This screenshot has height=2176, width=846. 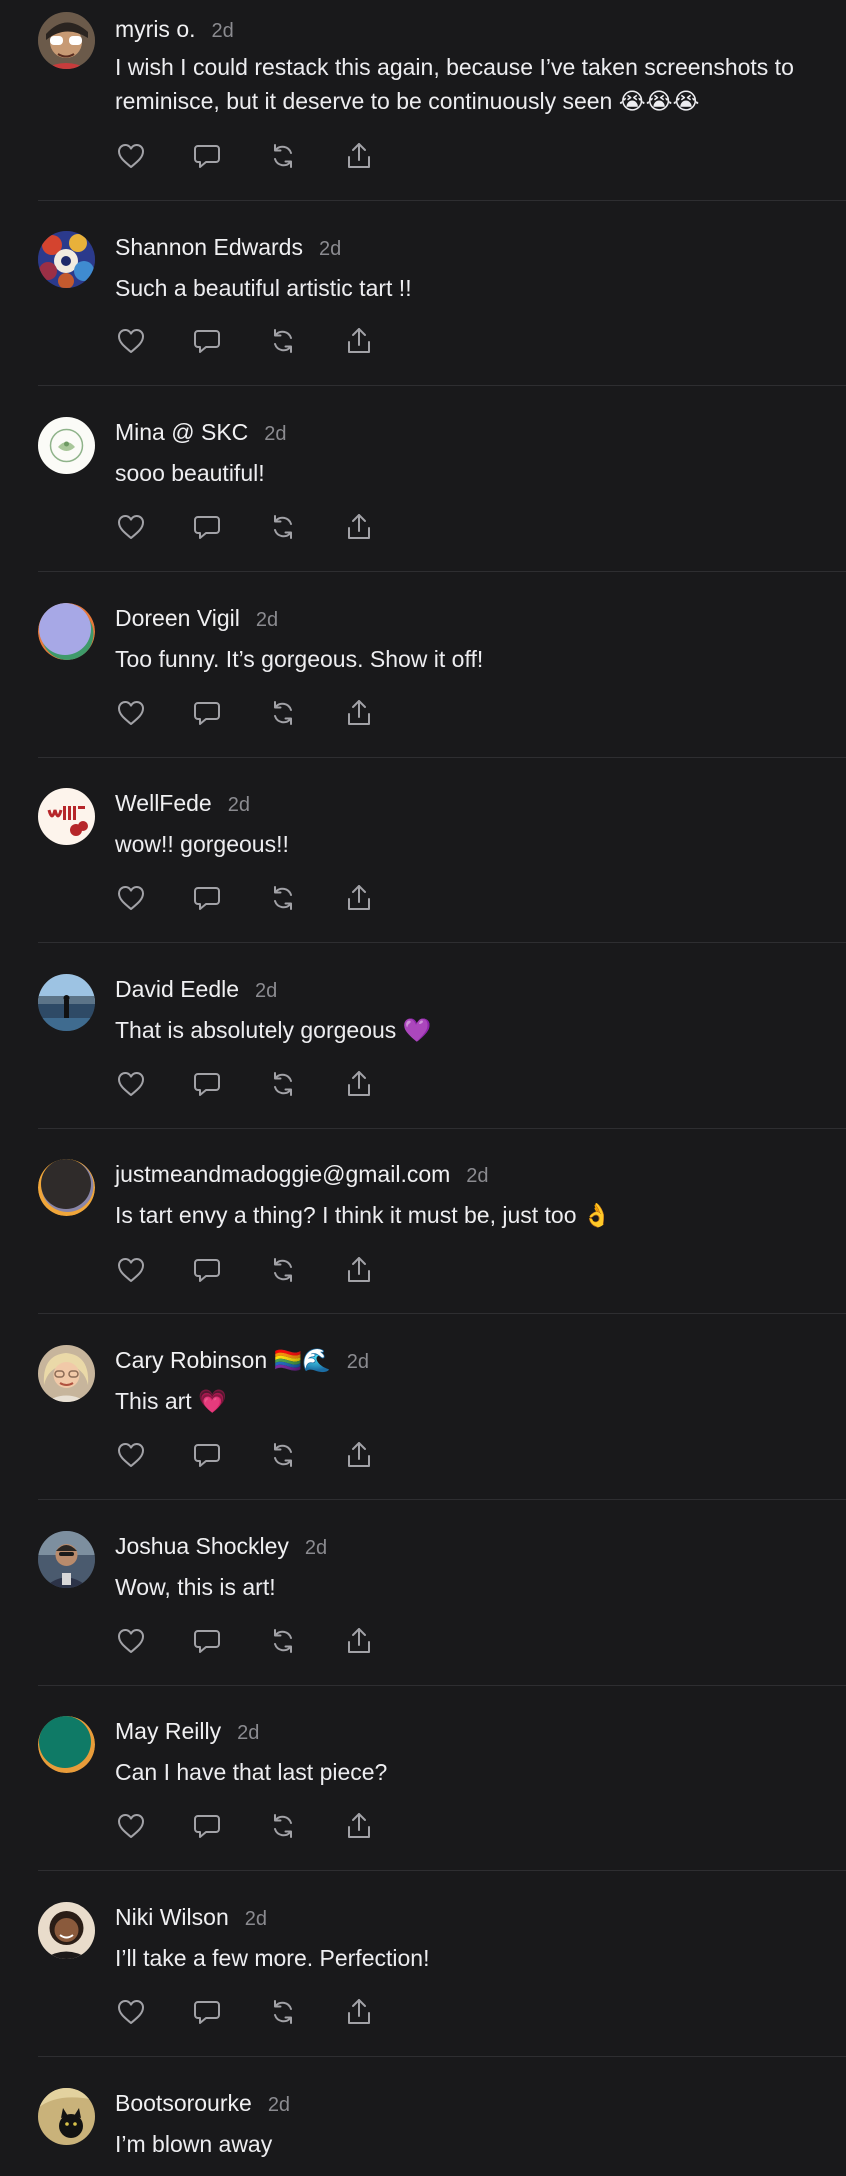 I want to click on comment-header: Joshua Shockley 2d, so click(x=221, y=1547).